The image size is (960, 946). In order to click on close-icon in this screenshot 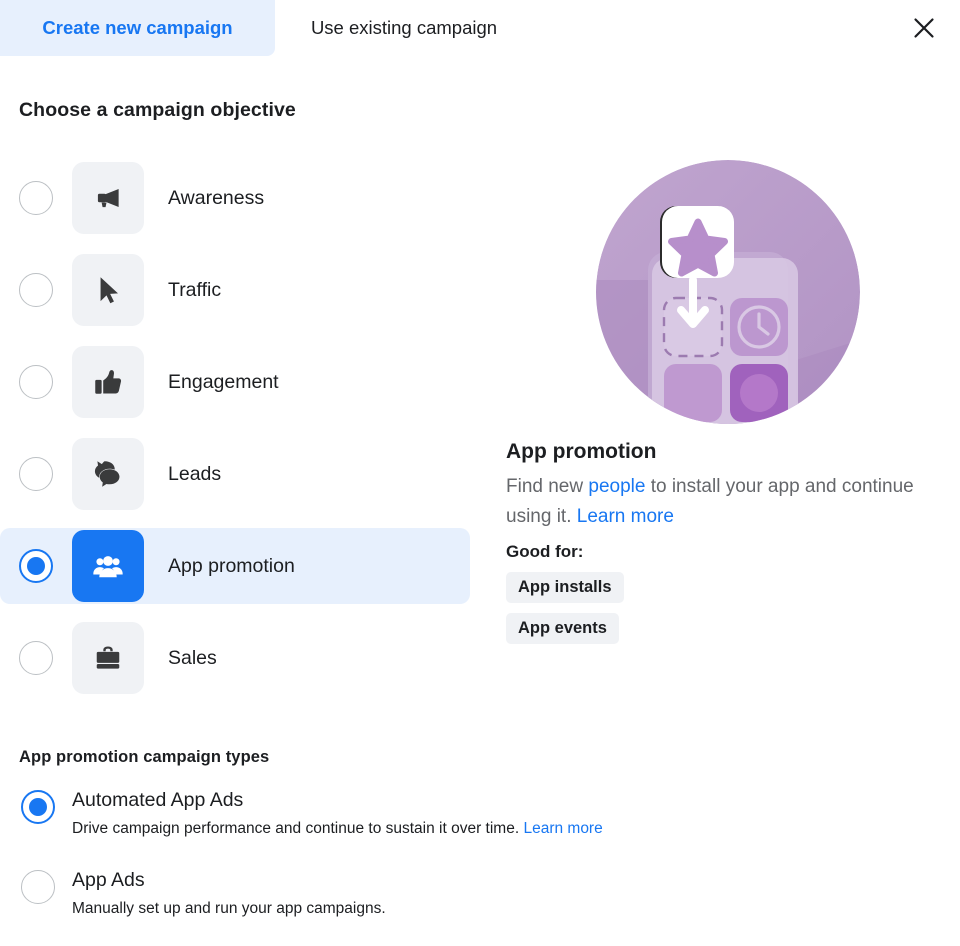, I will do `click(924, 28)`.